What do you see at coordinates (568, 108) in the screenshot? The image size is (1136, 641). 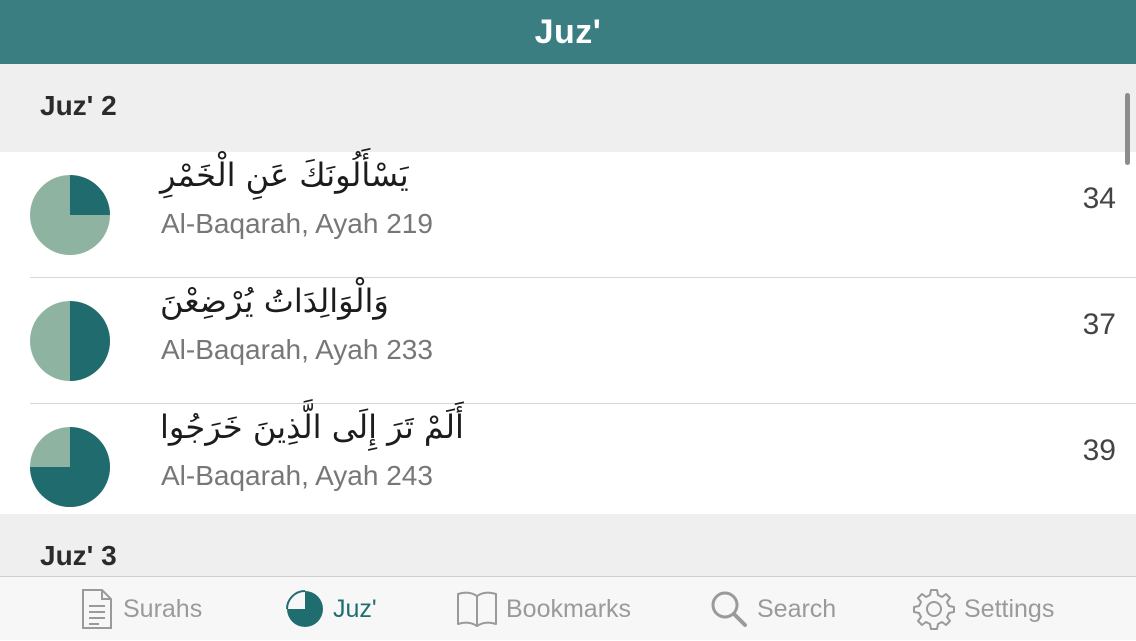 I see `section-header-juz-2: Juz' 2` at bounding box center [568, 108].